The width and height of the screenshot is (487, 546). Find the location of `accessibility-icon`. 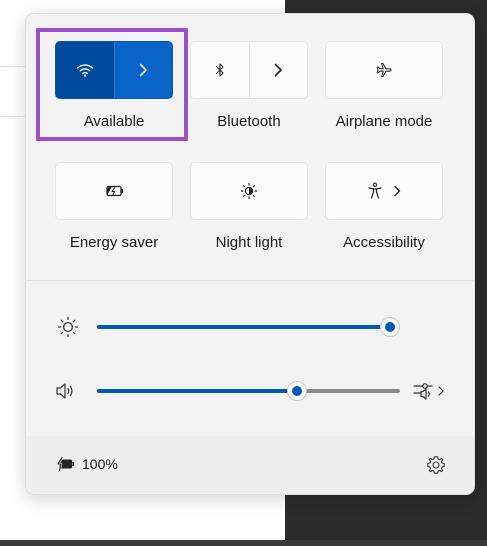

accessibility-icon is located at coordinates (375, 190).